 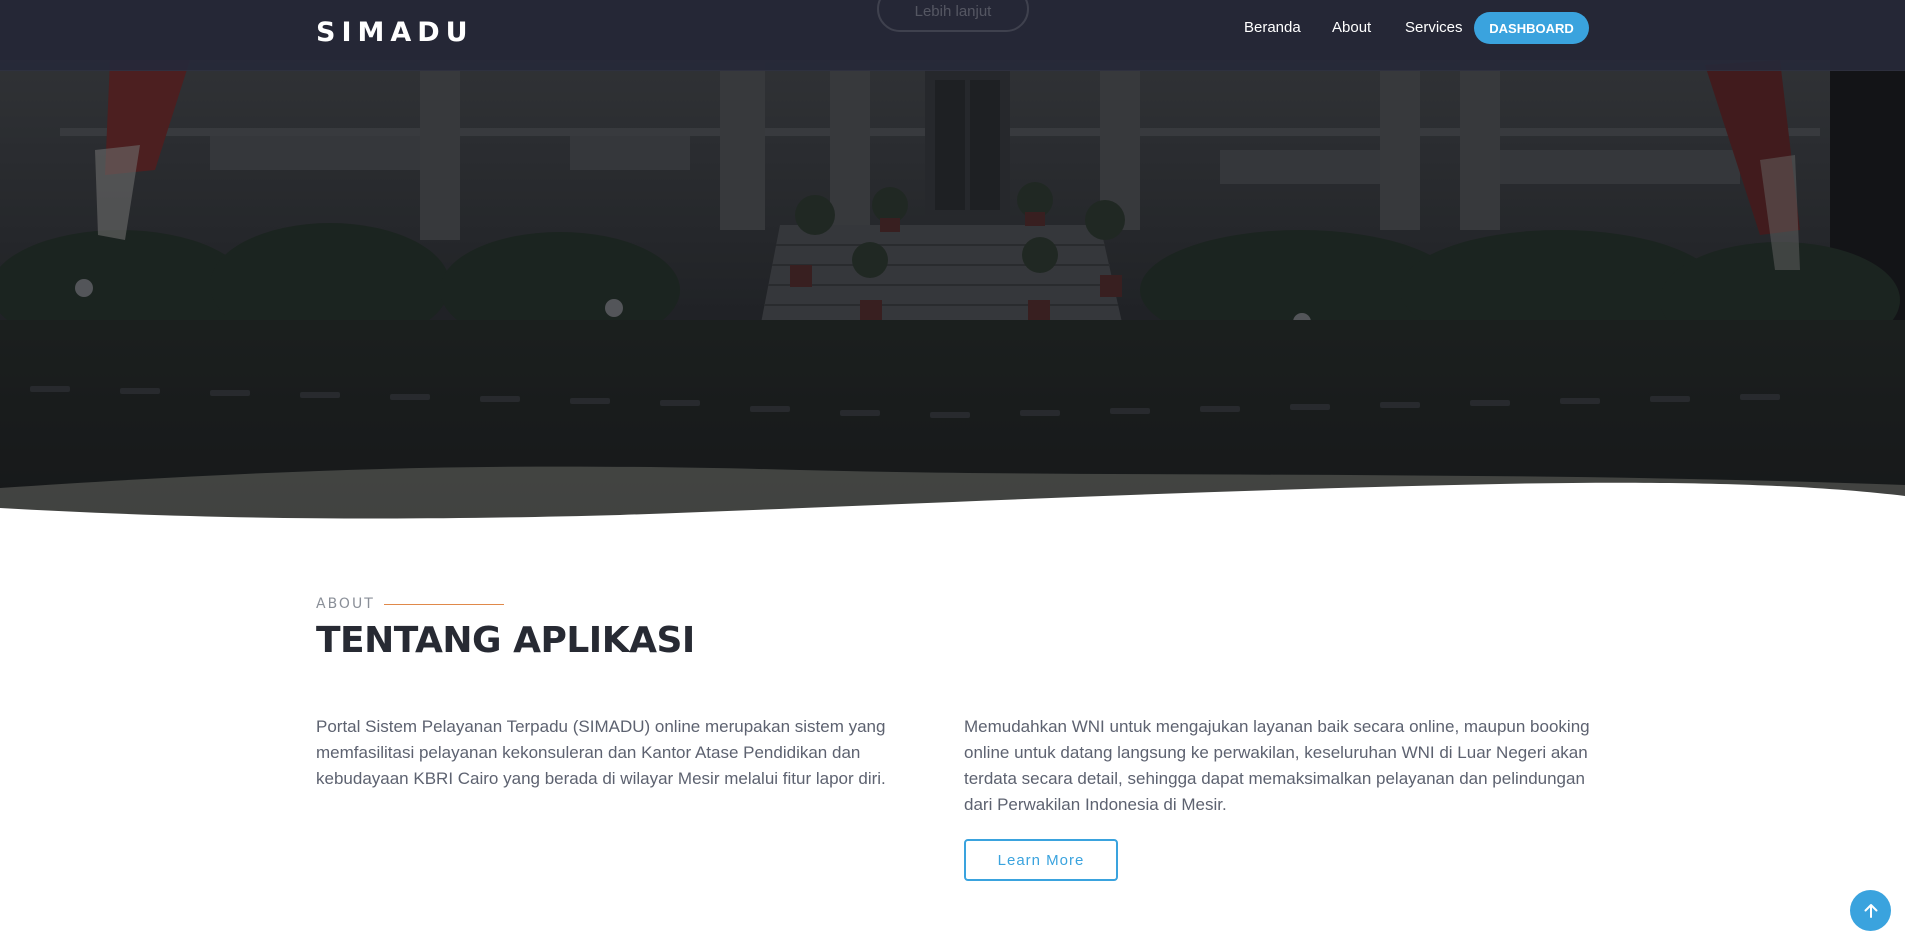 I want to click on nav-link-about: About, so click(x=1351, y=27).